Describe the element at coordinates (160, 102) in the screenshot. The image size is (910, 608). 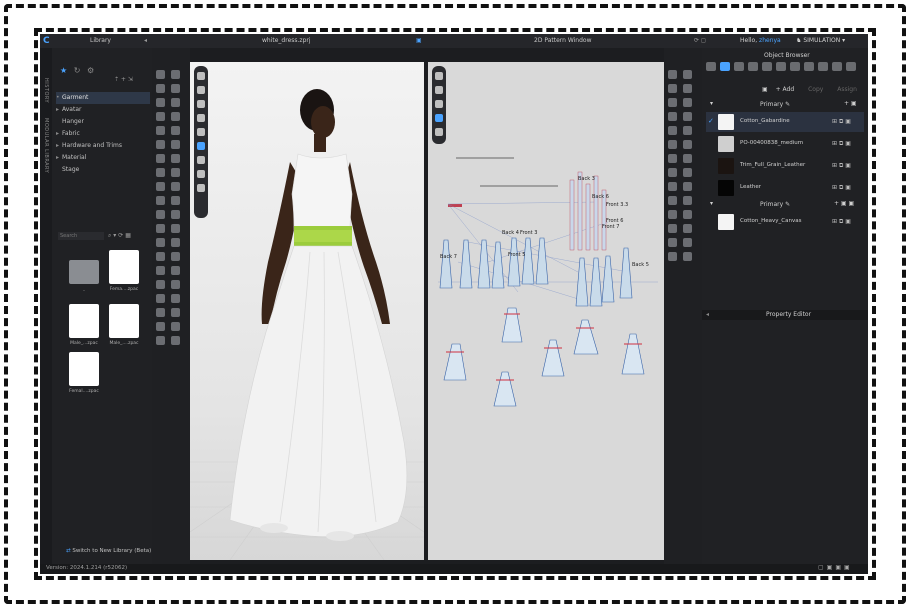
I see `brush-tool-icon` at that location.